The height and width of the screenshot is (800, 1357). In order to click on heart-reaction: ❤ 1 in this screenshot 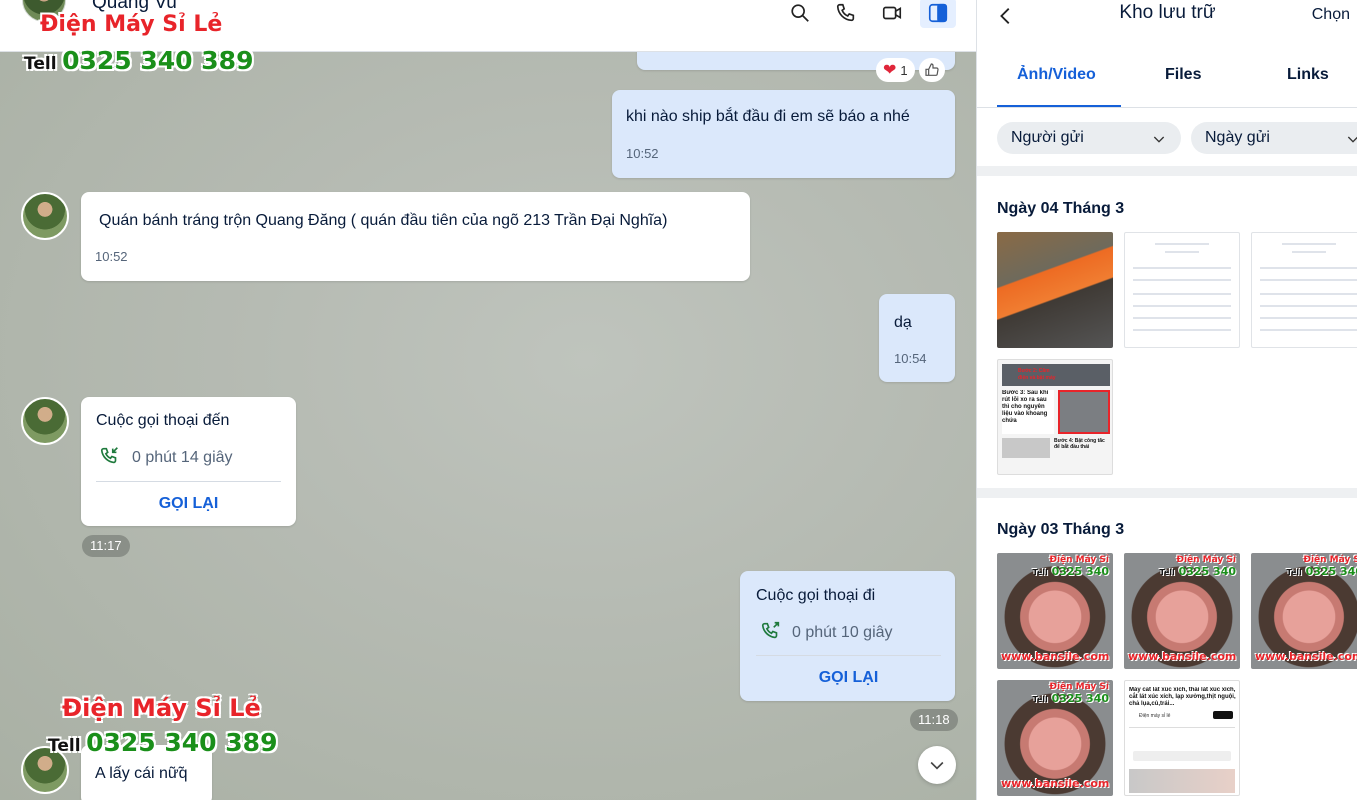, I will do `click(895, 70)`.